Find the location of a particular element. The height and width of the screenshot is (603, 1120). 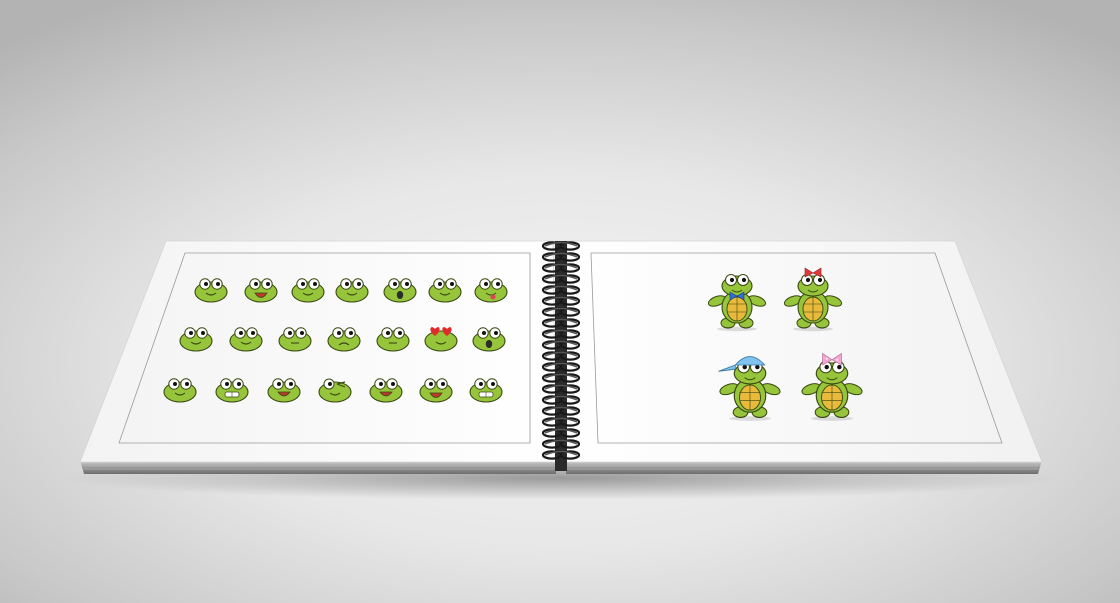

turtle-face-smile is located at coordinates (246, 339).